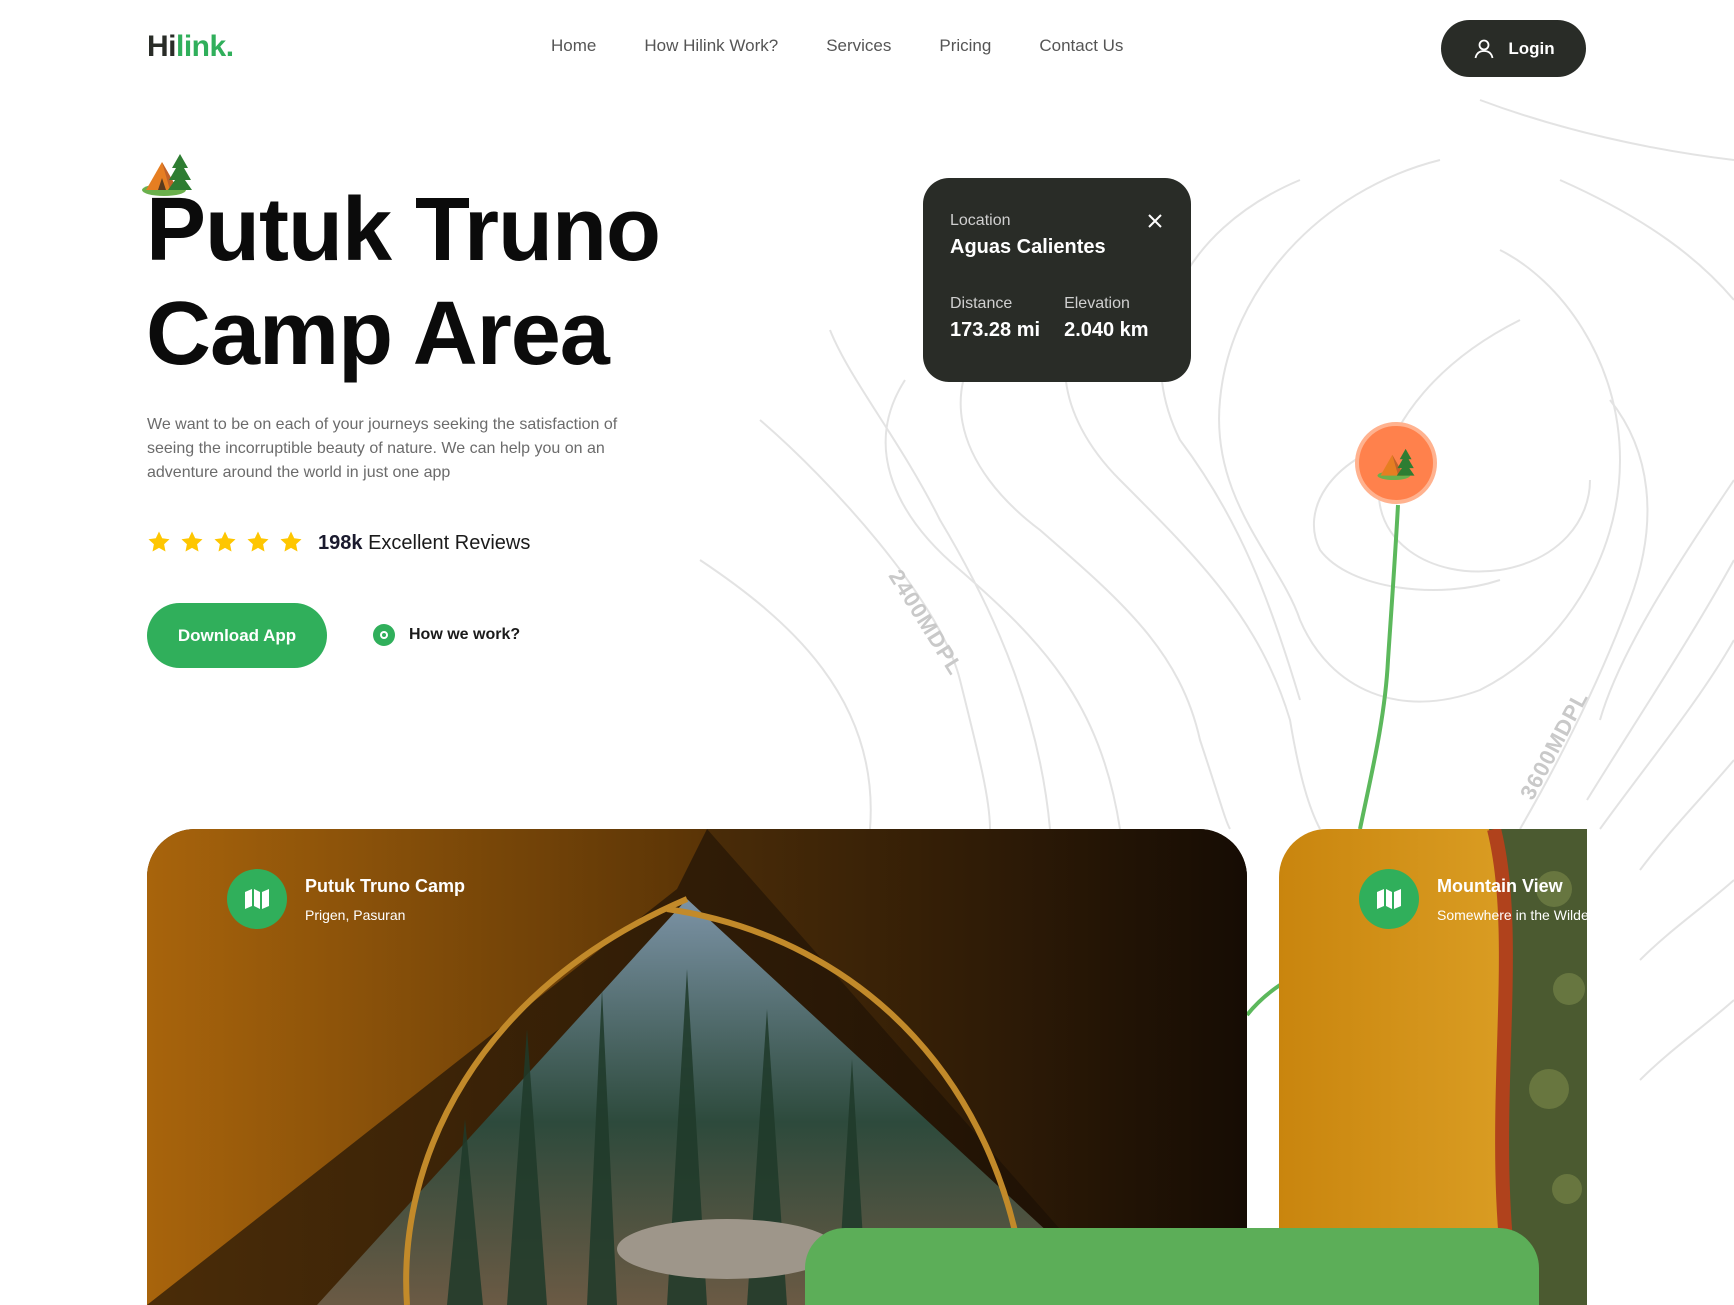 This screenshot has width=1734, height=1305. What do you see at coordinates (981, 303) in the screenshot?
I see `distance-label: Distance` at bounding box center [981, 303].